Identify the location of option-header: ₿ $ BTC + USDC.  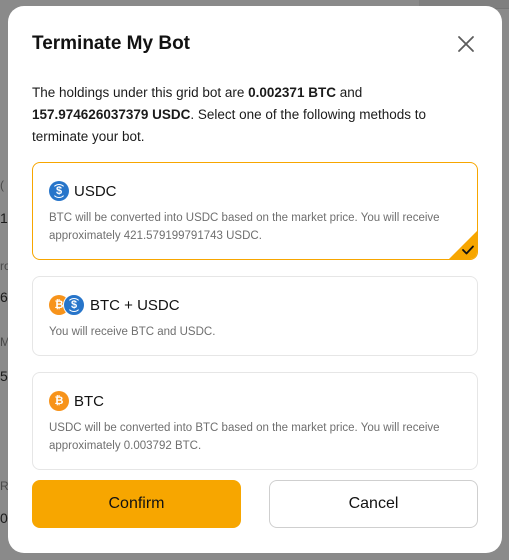
(255, 305).